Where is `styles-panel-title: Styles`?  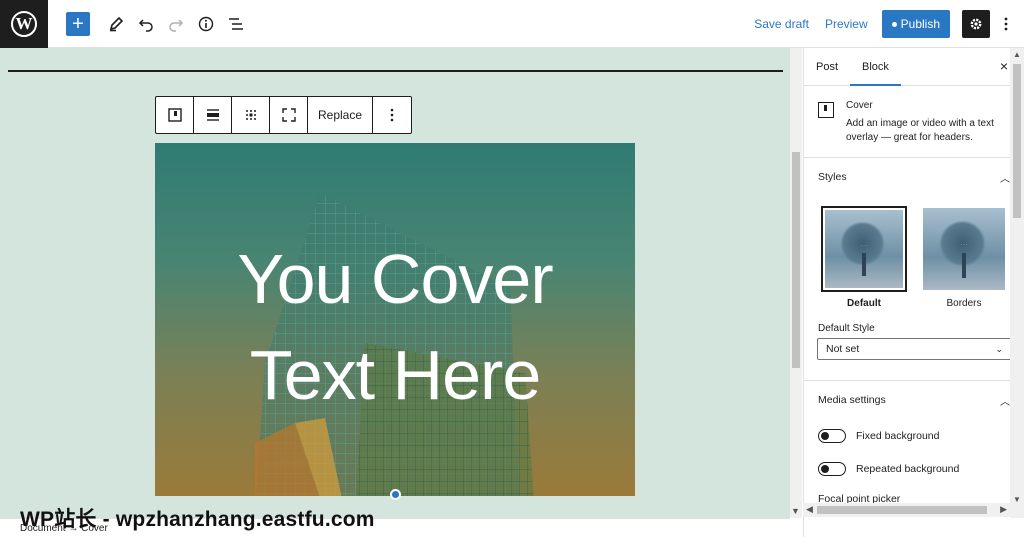 styles-panel-title: Styles is located at coordinates (832, 177).